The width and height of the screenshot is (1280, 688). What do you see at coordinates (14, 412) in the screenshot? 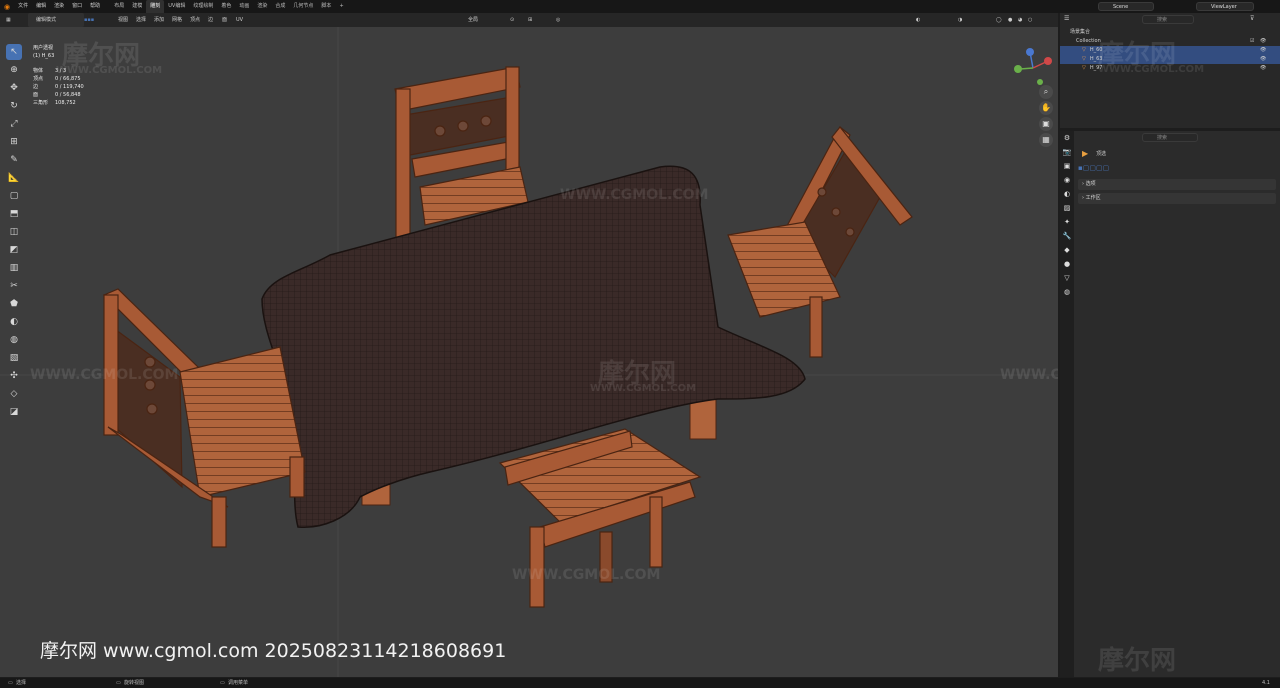
I see `rip-tool-icon: ◪` at bounding box center [14, 412].